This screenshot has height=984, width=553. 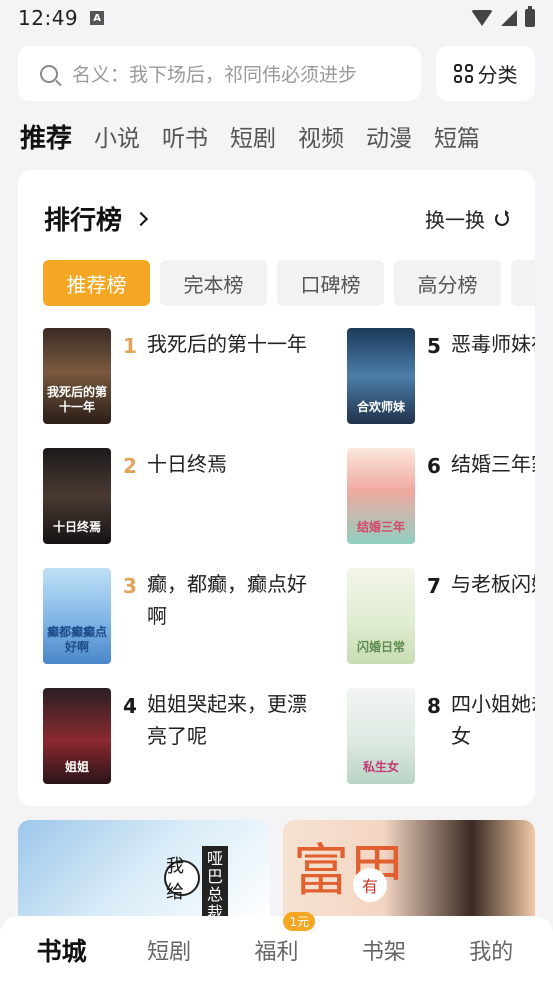 I want to click on book-title: 我死后的第十一年, so click(x=227, y=344).